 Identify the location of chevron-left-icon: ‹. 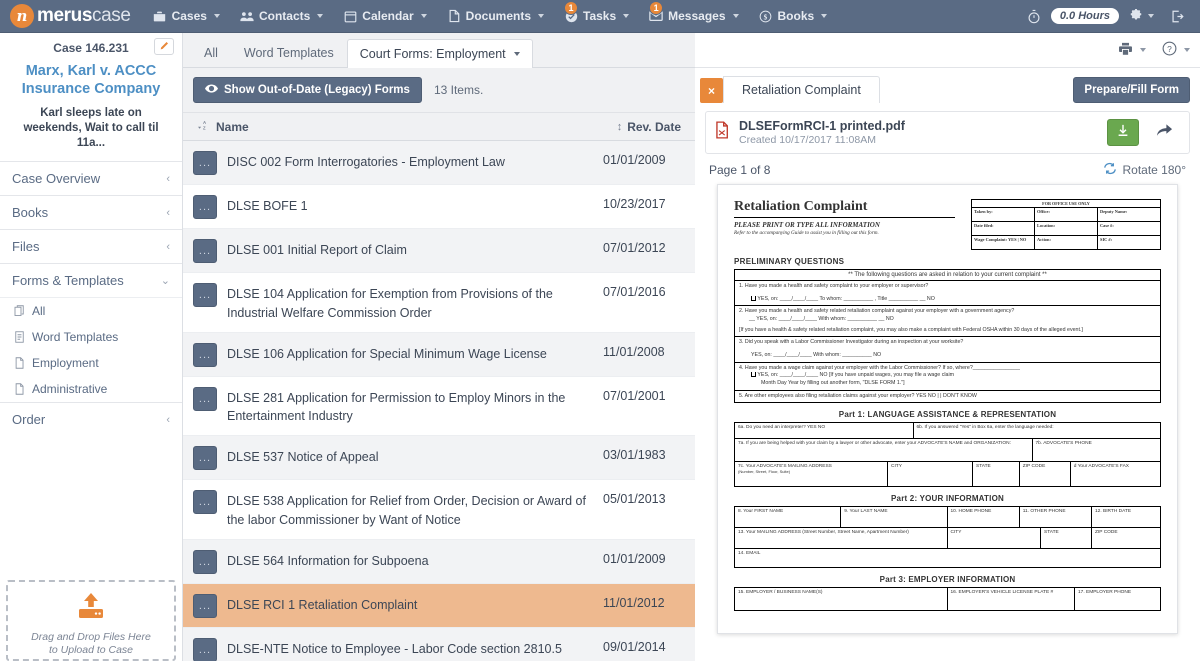
(168, 419).